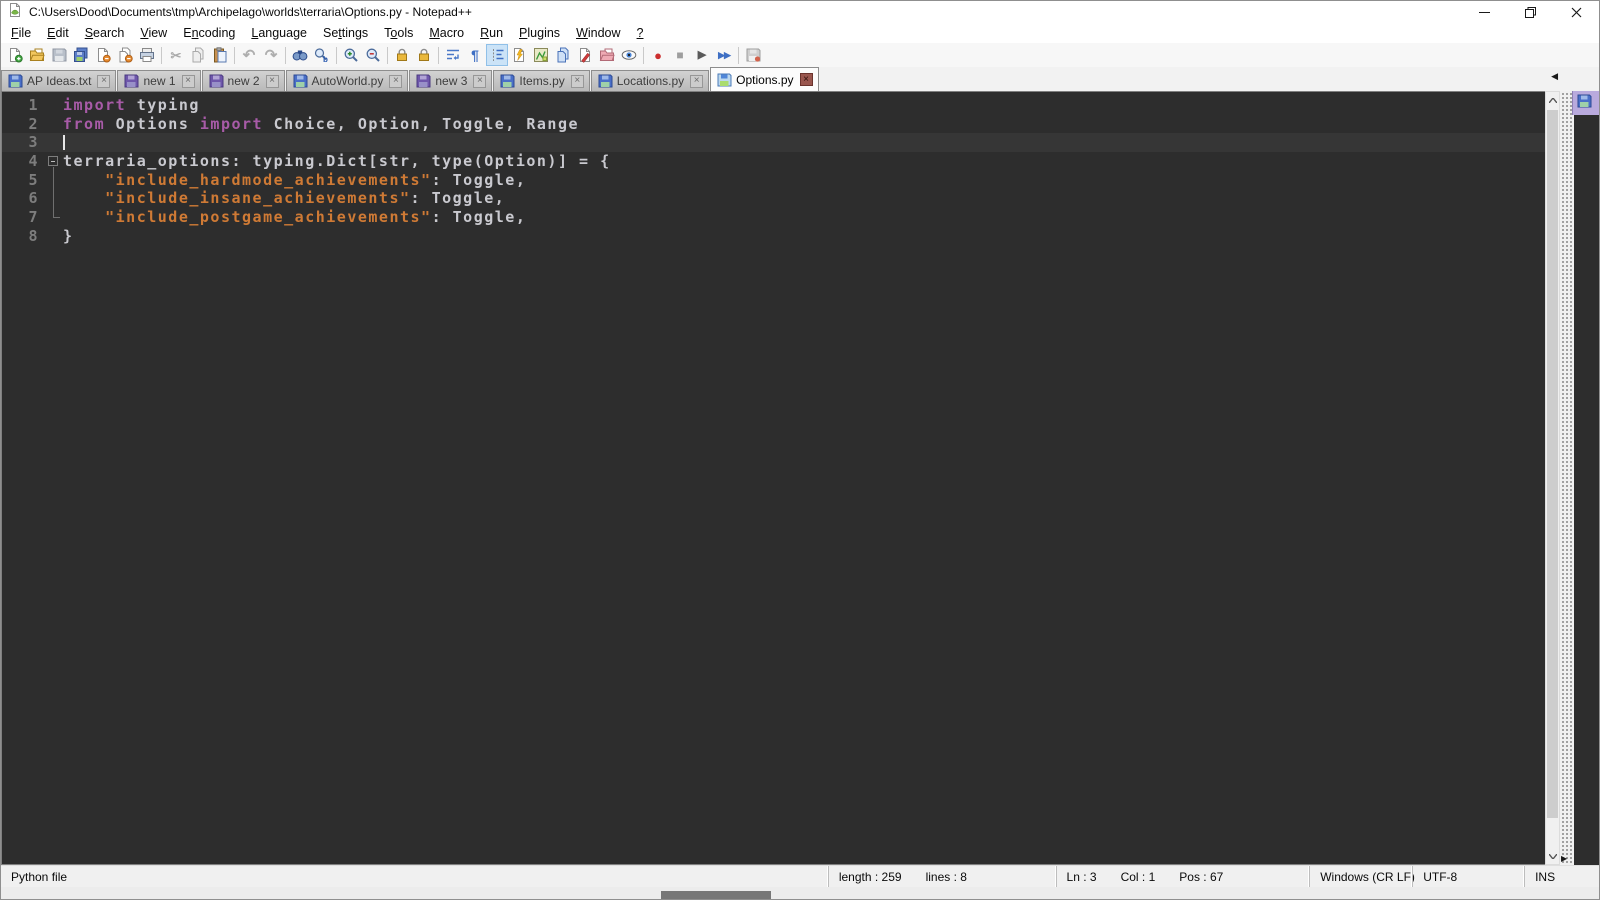 Image resolution: width=1600 pixels, height=900 pixels. What do you see at coordinates (773, 236) in the screenshot?
I see `code-line: 8}` at bounding box center [773, 236].